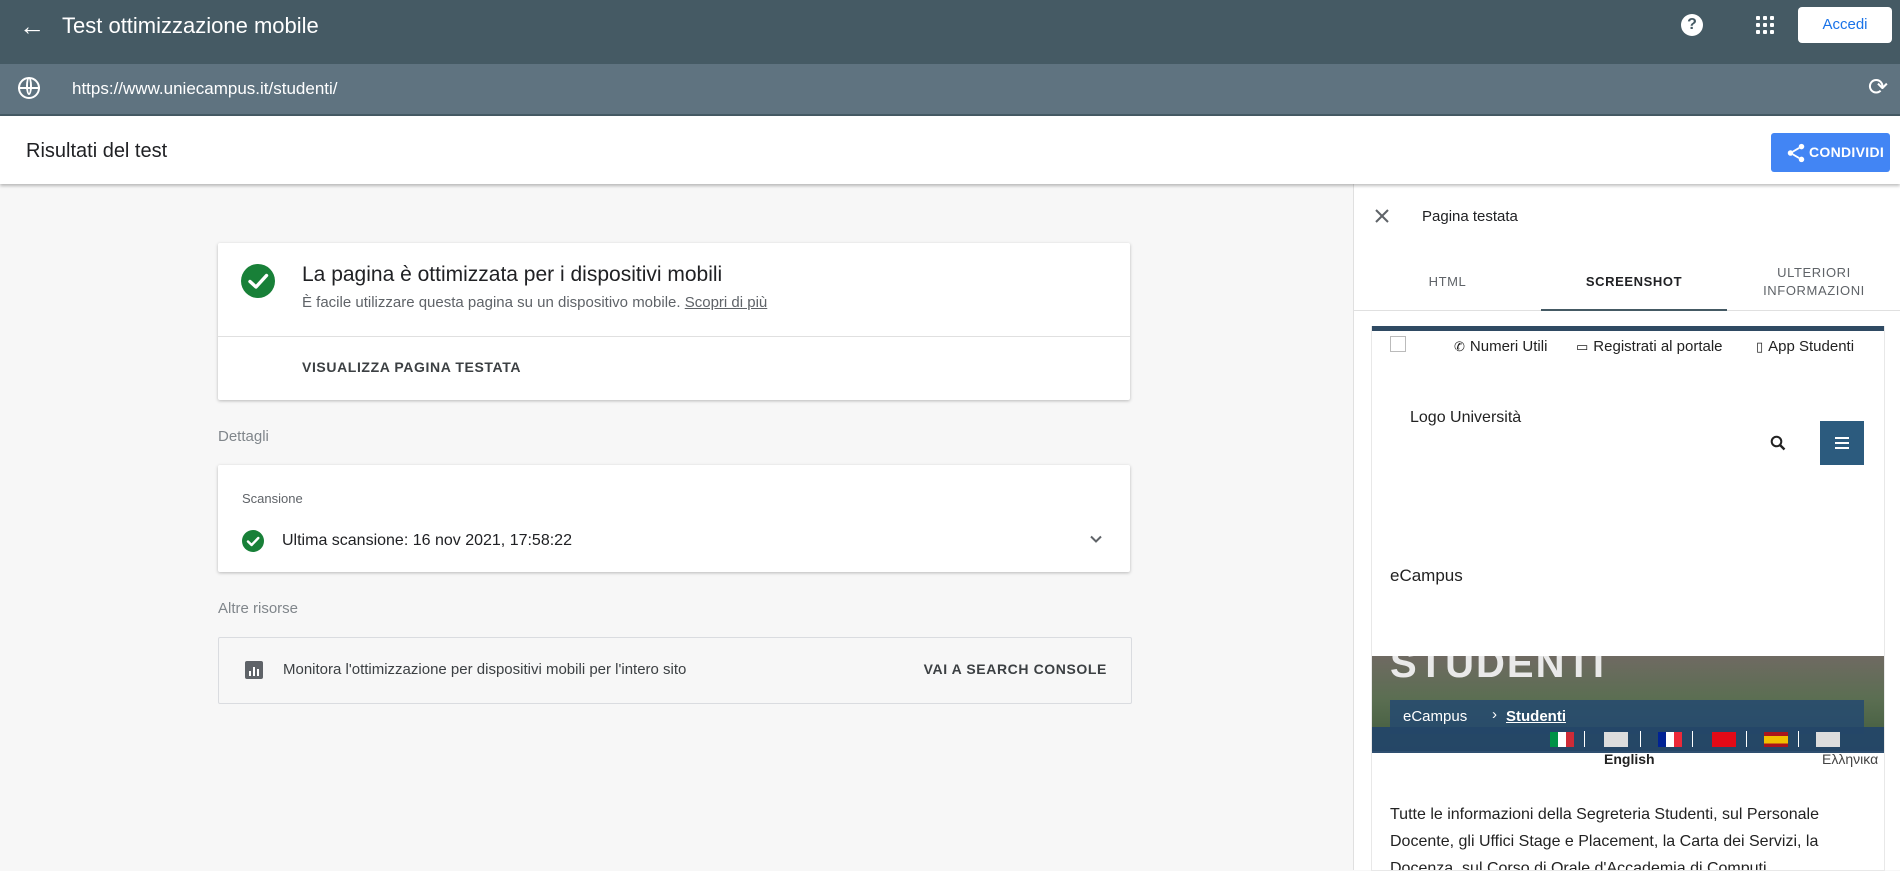 The height and width of the screenshot is (871, 1900). What do you see at coordinates (1692, 25) in the screenshot?
I see `help-icon: ?` at bounding box center [1692, 25].